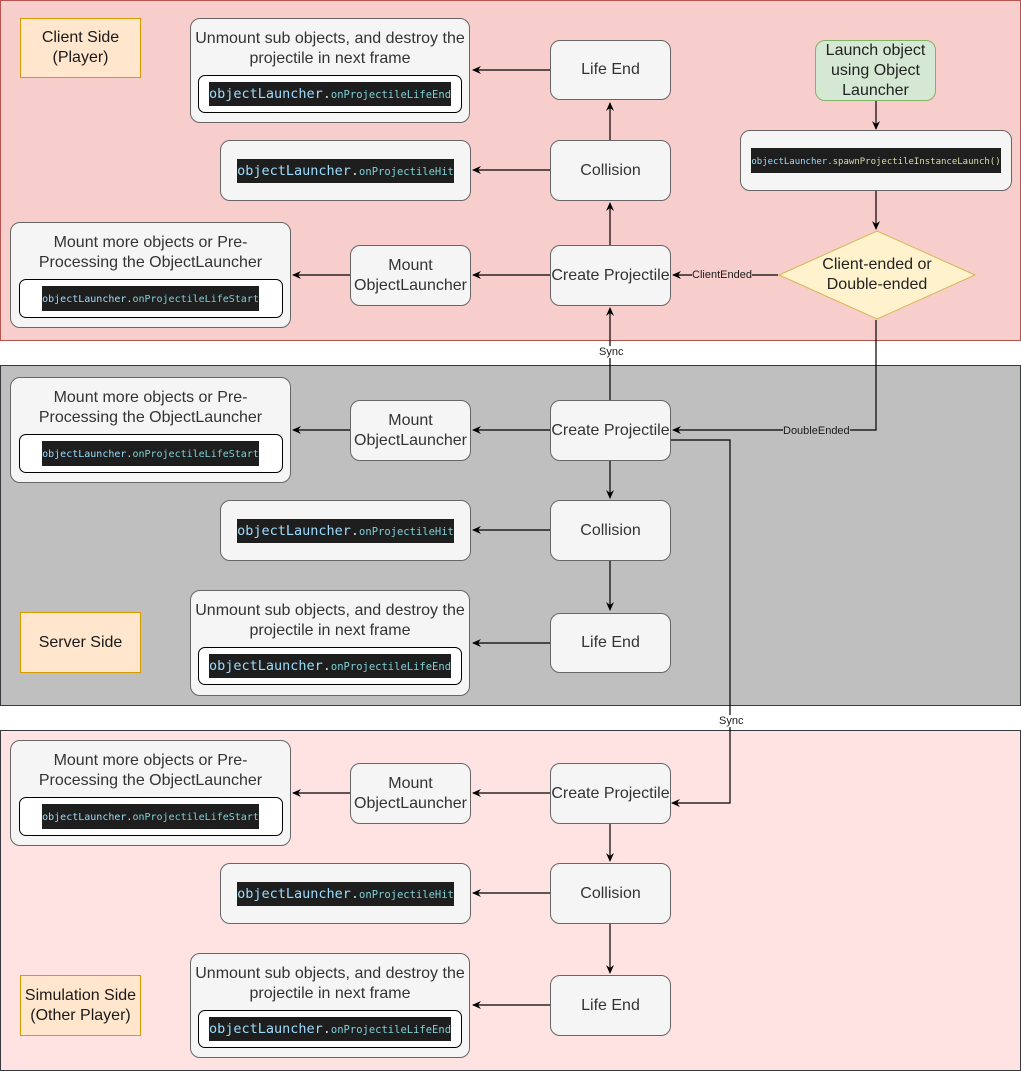  What do you see at coordinates (610, 893) in the screenshot?
I see `sim-collision-node: Collision` at bounding box center [610, 893].